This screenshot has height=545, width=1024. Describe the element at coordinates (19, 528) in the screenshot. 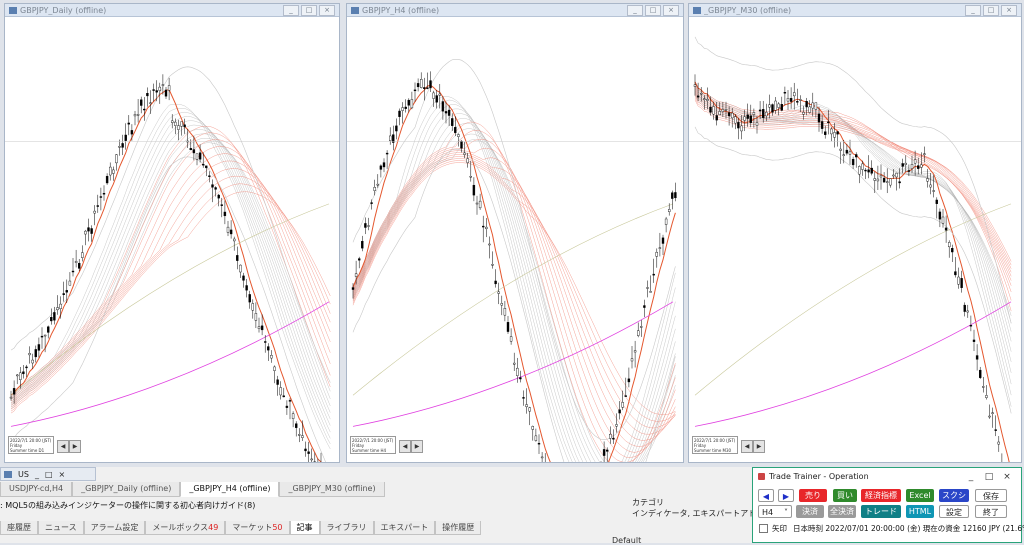

I see `toolbox-tab: 座履歴` at that location.